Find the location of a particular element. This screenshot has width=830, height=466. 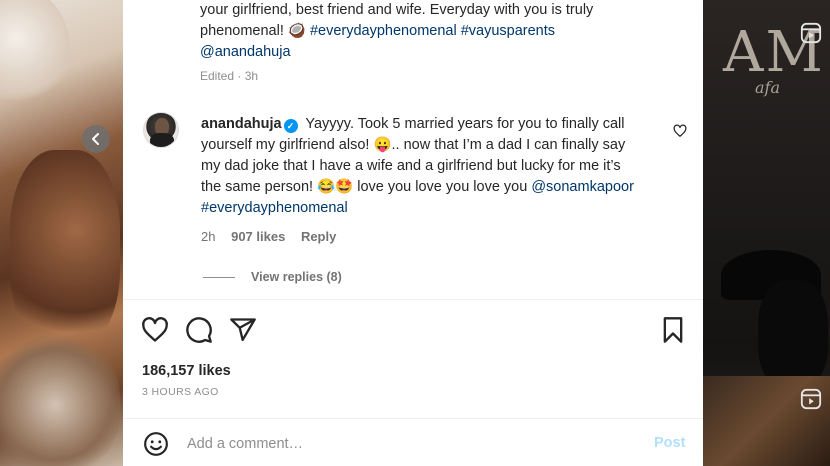

post-actions is located at coordinates (199, 330).